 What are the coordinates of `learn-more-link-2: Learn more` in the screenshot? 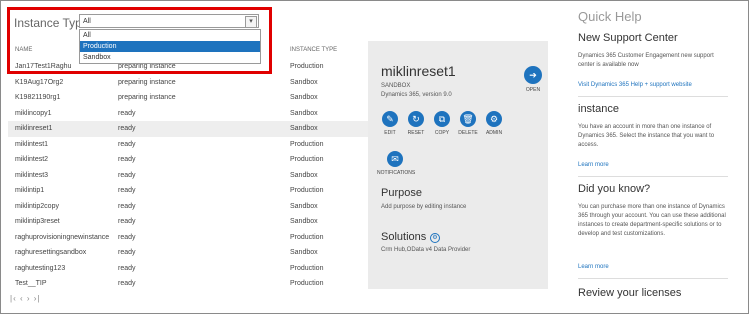 It's located at (653, 267).